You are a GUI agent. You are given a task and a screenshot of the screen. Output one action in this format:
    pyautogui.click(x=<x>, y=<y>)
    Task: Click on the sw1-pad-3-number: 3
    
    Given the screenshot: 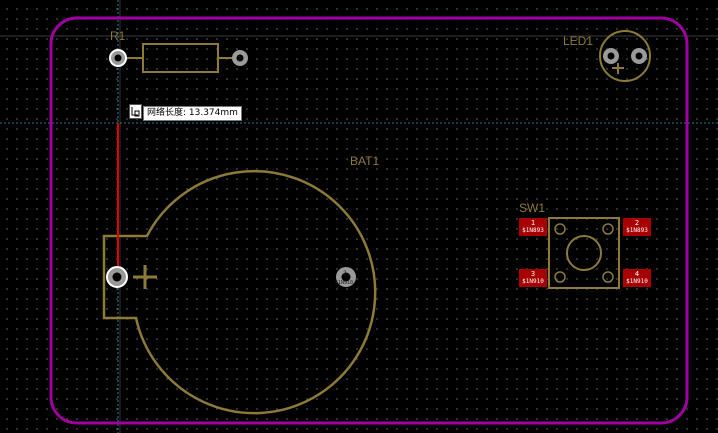 What is the action you would take?
    pyautogui.click(x=533, y=274)
    